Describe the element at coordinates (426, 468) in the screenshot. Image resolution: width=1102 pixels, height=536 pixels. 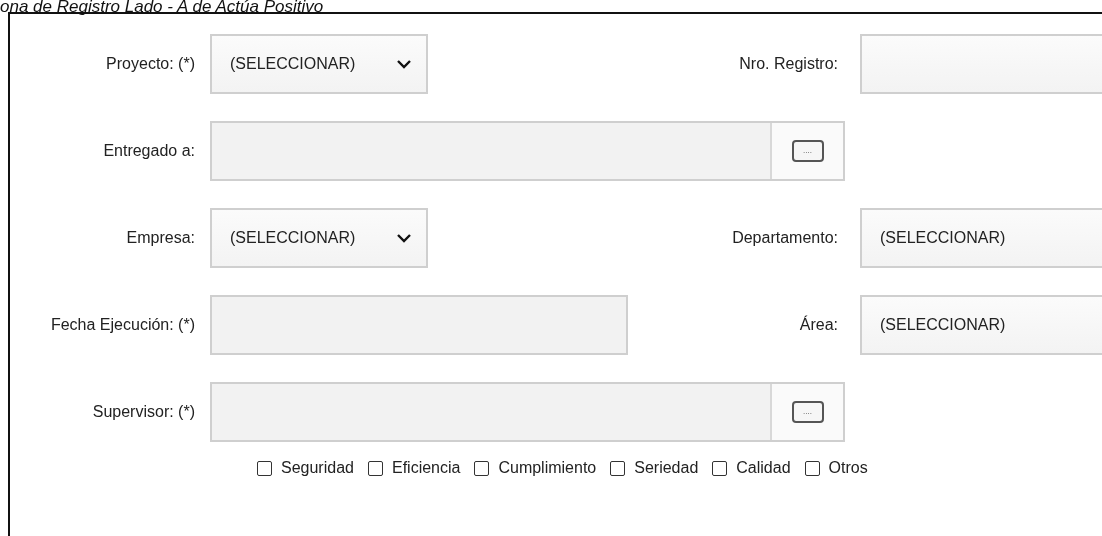
I see `checkbox-label: Eficiencia` at that location.